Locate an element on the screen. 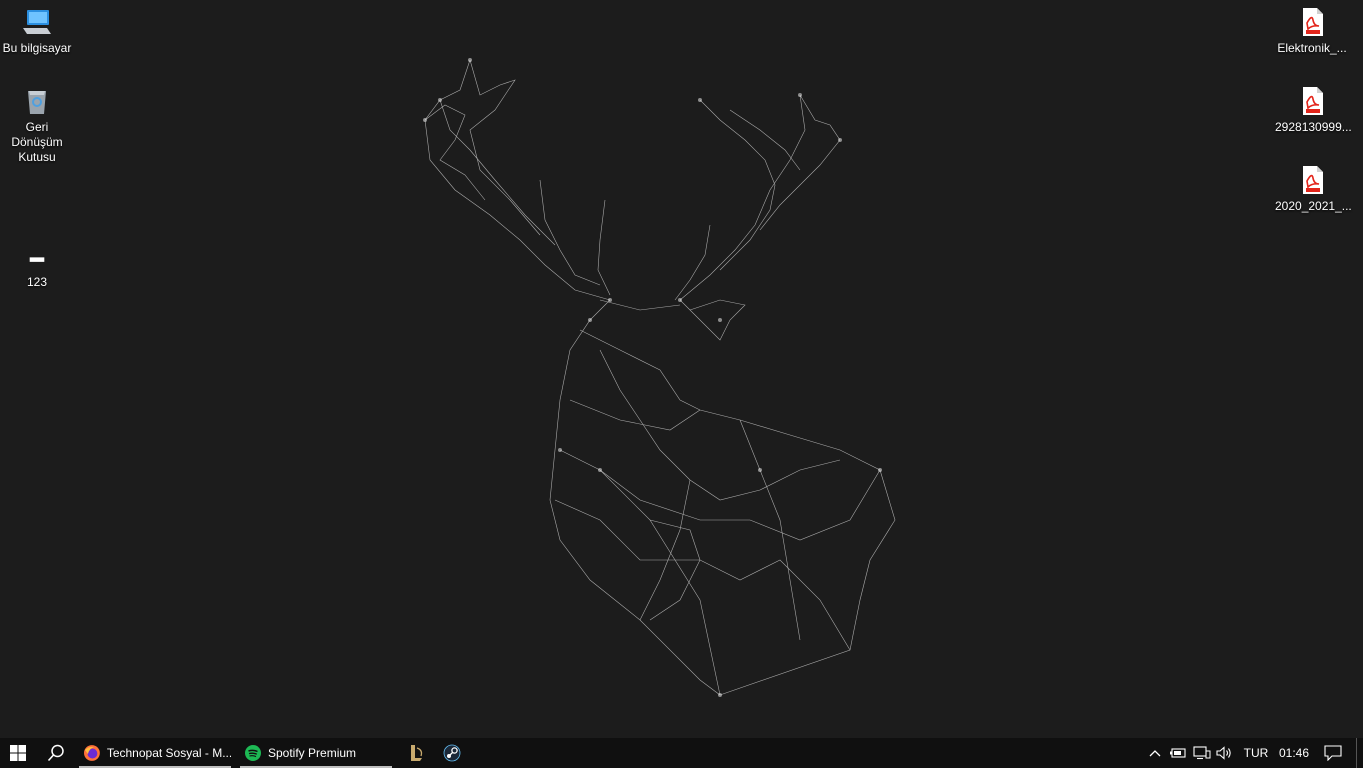 Image resolution: width=1363 pixels, height=768 pixels. desktop-icon-this-pc: Bu bilgisayar is located at coordinates (37, 31).